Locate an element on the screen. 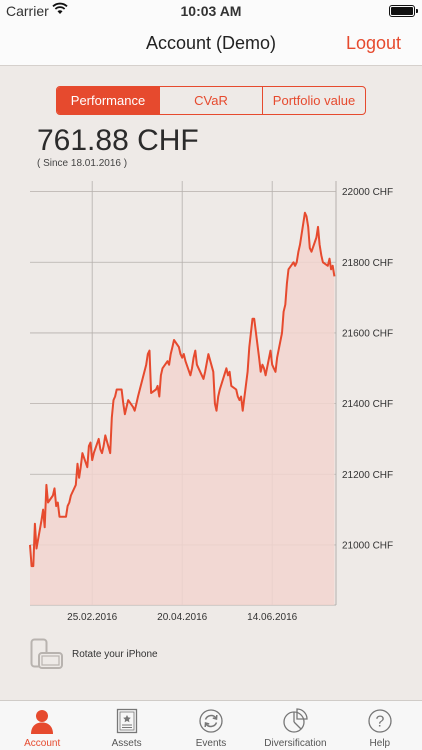  x-tick-label: 25.02.2016 is located at coordinates (92, 617).